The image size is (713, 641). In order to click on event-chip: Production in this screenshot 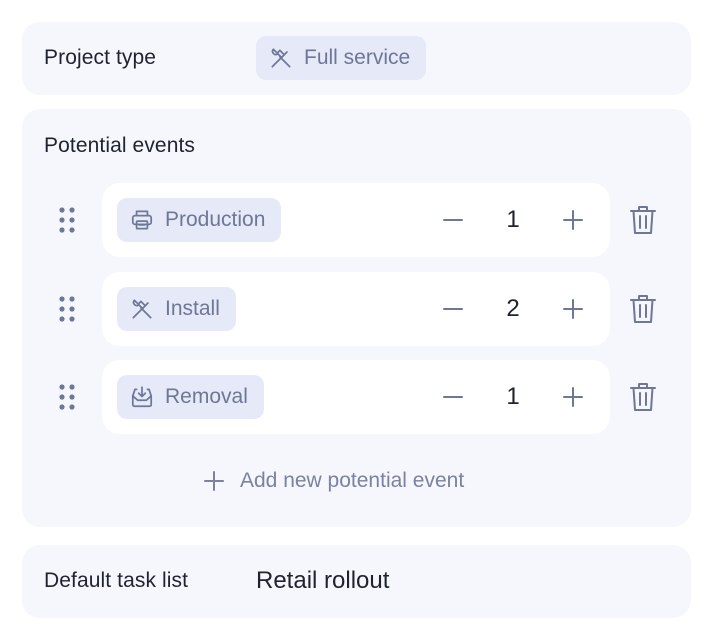, I will do `click(199, 220)`.